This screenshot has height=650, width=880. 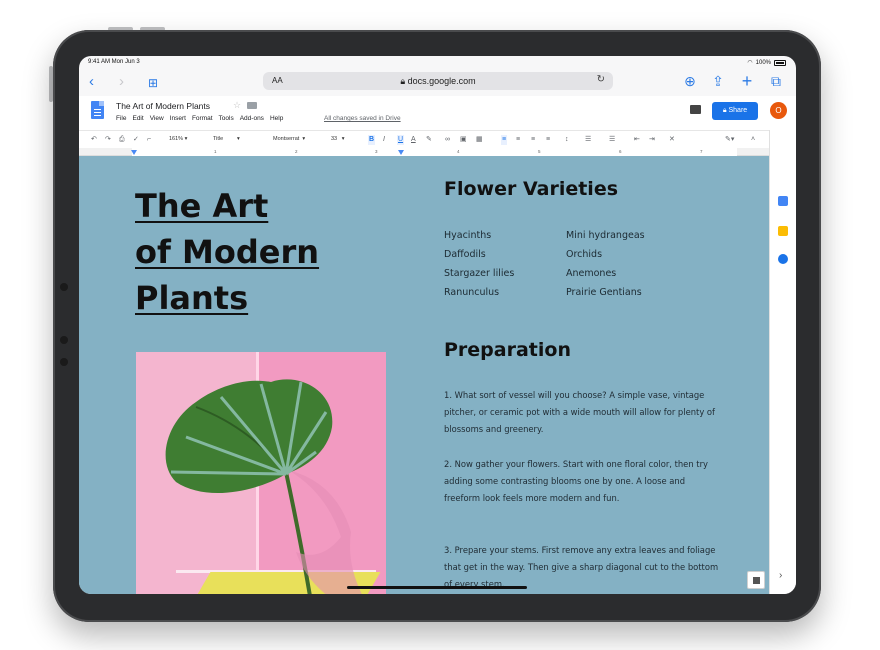 What do you see at coordinates (548, 140) in the screenshot?
I see `justify-icon: ≡` at bounding box center [548, 140].